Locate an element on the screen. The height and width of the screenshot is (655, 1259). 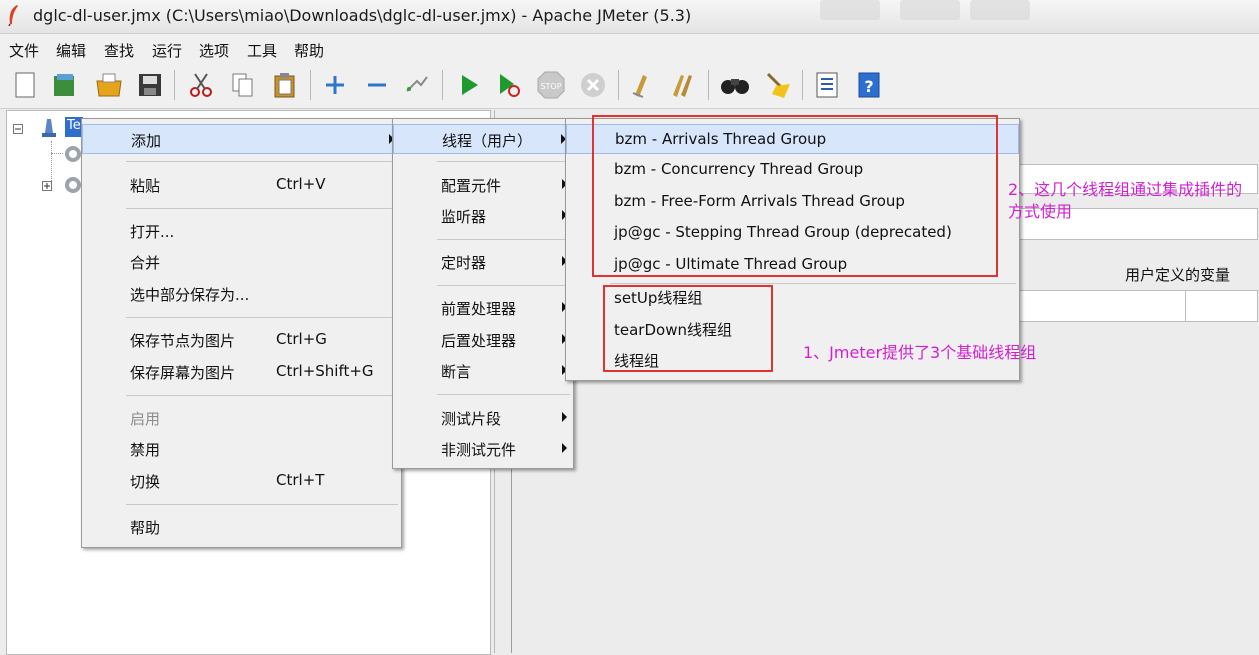
submenu-item-threads: 线程（用户） is located at coordinates (483, 139).